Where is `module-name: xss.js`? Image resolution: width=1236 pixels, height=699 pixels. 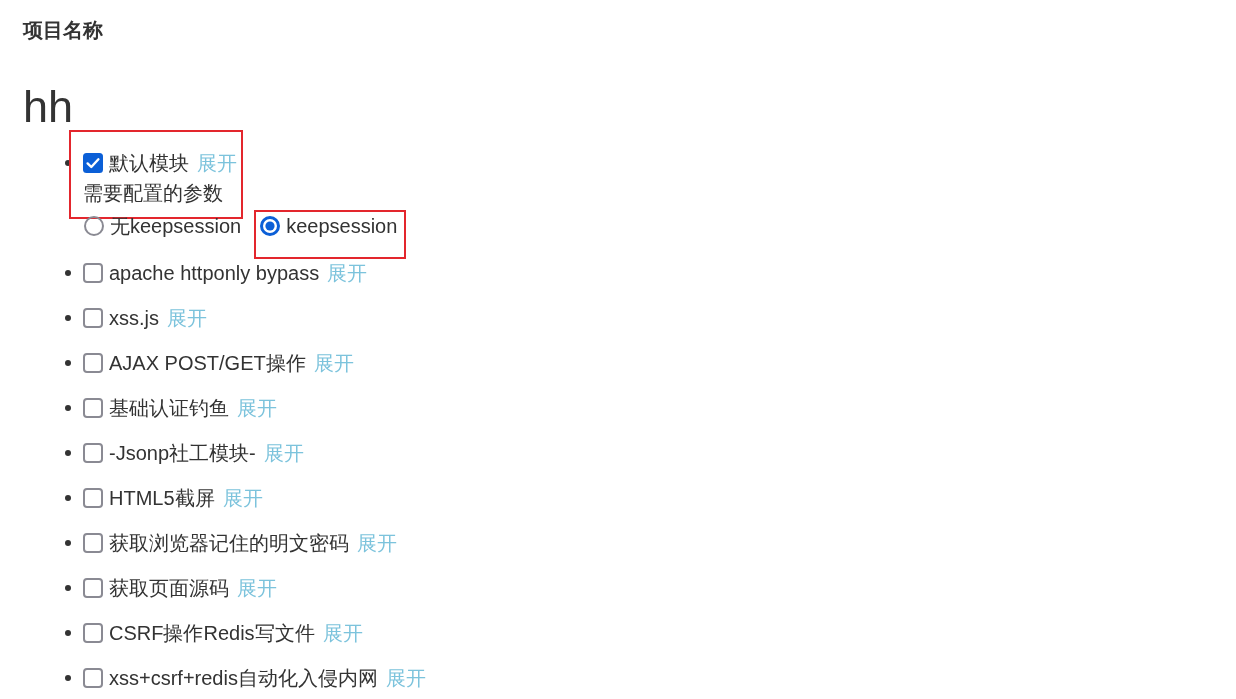 module-name: xss.js is located at coordinates (134, 318).